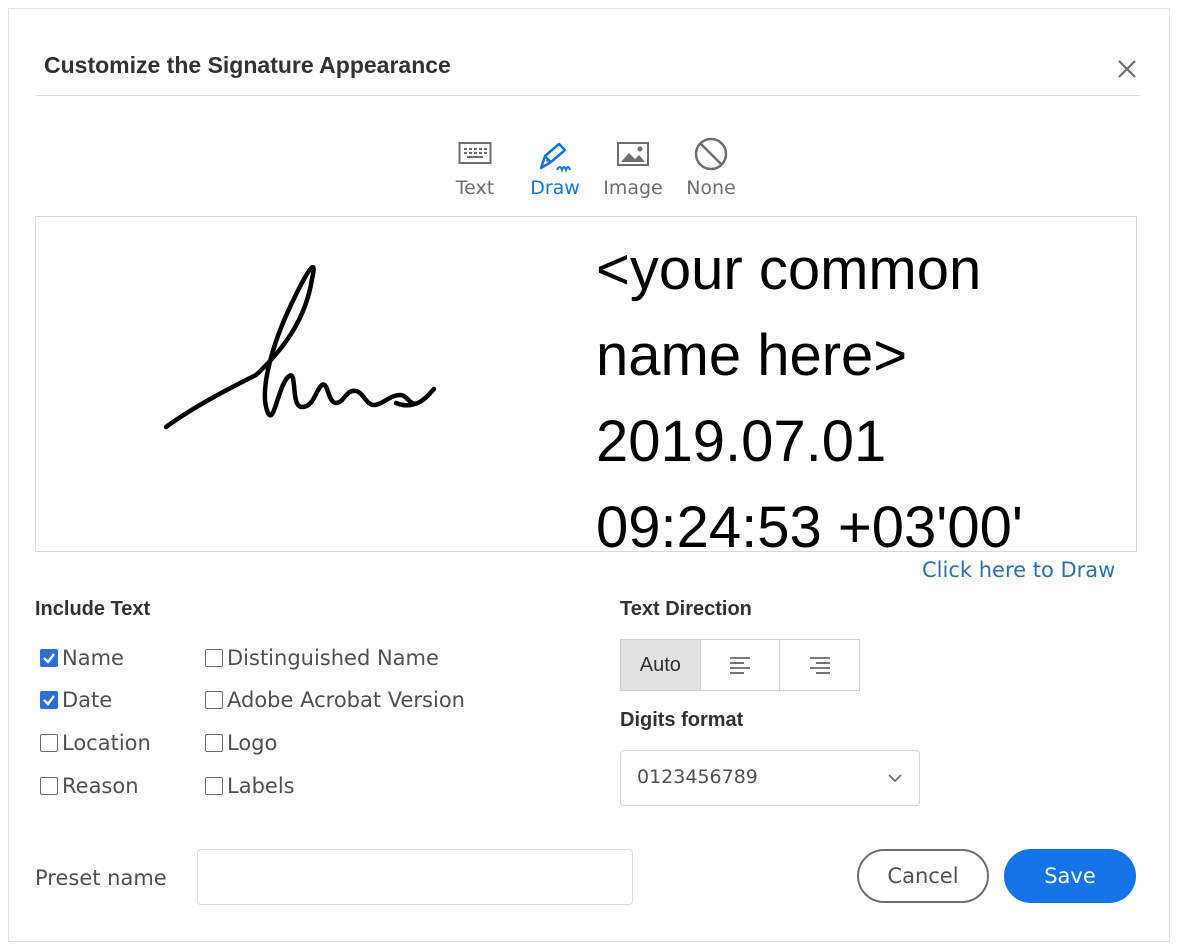 The width and height of the screenshot is (1179, 950). Describe the element at coordinates (686, 609) in the screenshot. I see `text-direction-label: Text Direction` at that location.